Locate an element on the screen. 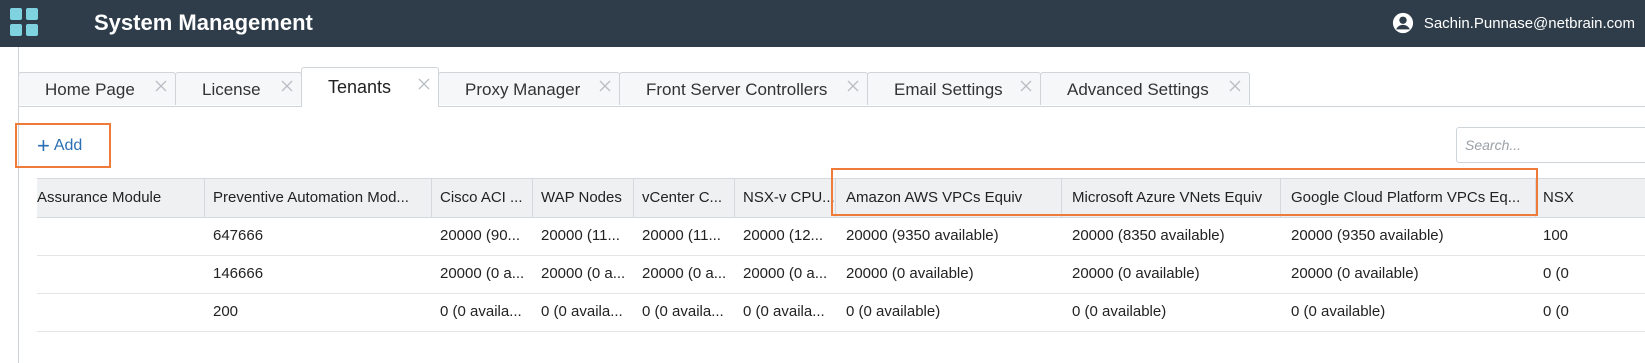 The height and width of the screenshot is (363, 1645). tab-tenants: Tenants is located at coordinates (370, 87).